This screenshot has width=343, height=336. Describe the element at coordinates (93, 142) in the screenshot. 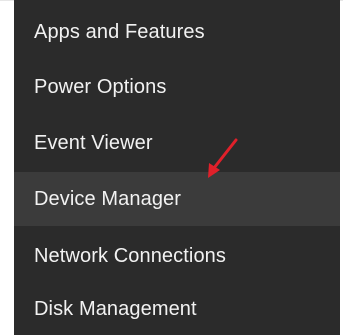

I see `menu-item-label: Event Viewer` at that location.